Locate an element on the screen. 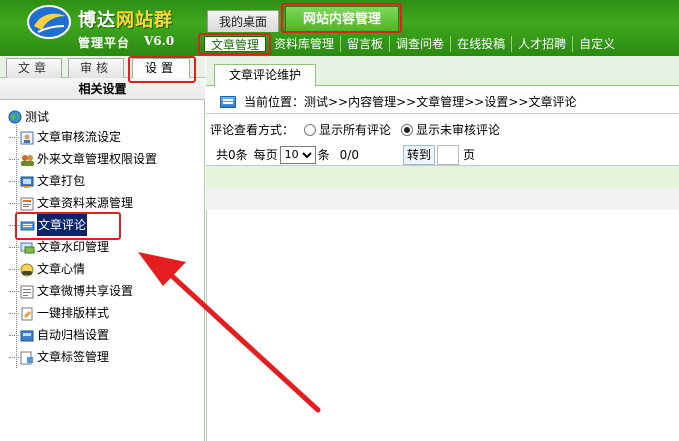 The image size is (679, 441). tree-item-label: 文章心情 is located at coordinates (61, 269).